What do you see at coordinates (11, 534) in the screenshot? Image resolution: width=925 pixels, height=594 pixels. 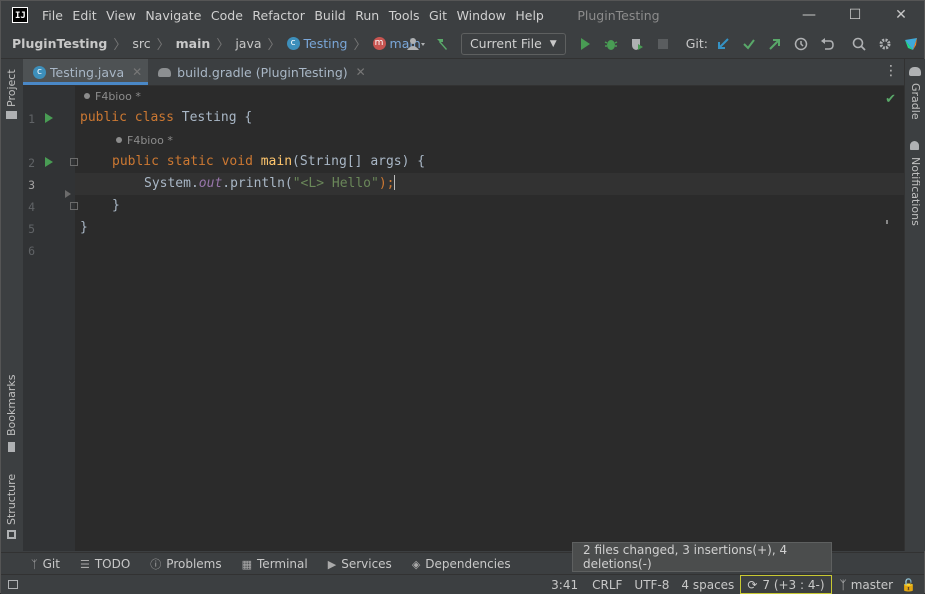 I see `structure-icon` at bounding box center [11, 534].